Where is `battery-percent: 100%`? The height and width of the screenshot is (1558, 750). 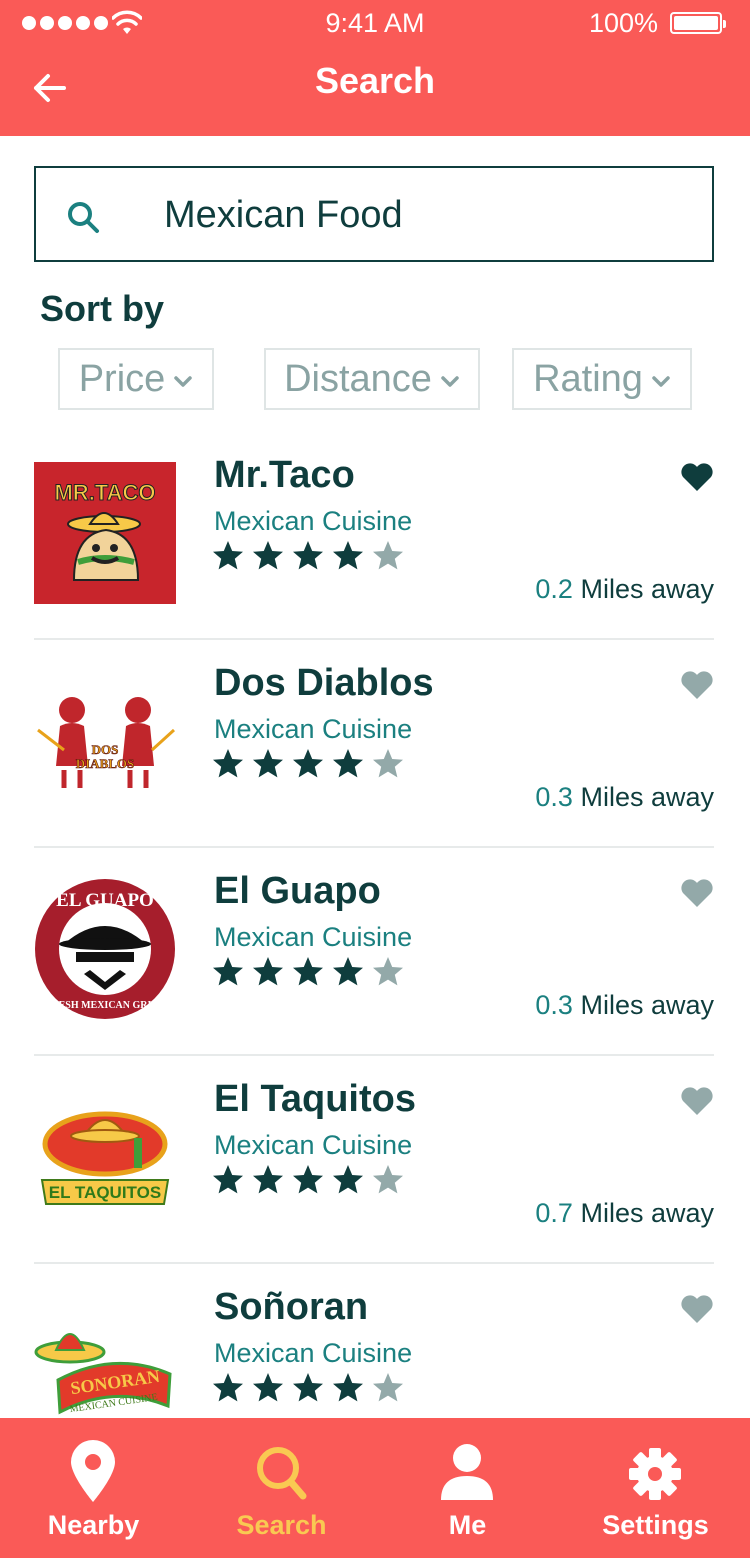
battery-percent: 100% is located at coordinates (623, 23).